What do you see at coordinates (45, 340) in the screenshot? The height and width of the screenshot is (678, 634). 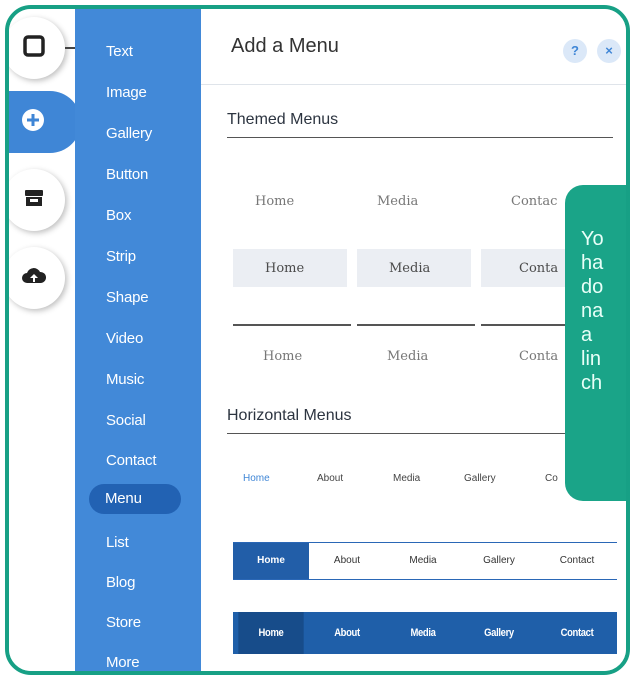 I see `tool-rail` at bounding box center [45, 340].